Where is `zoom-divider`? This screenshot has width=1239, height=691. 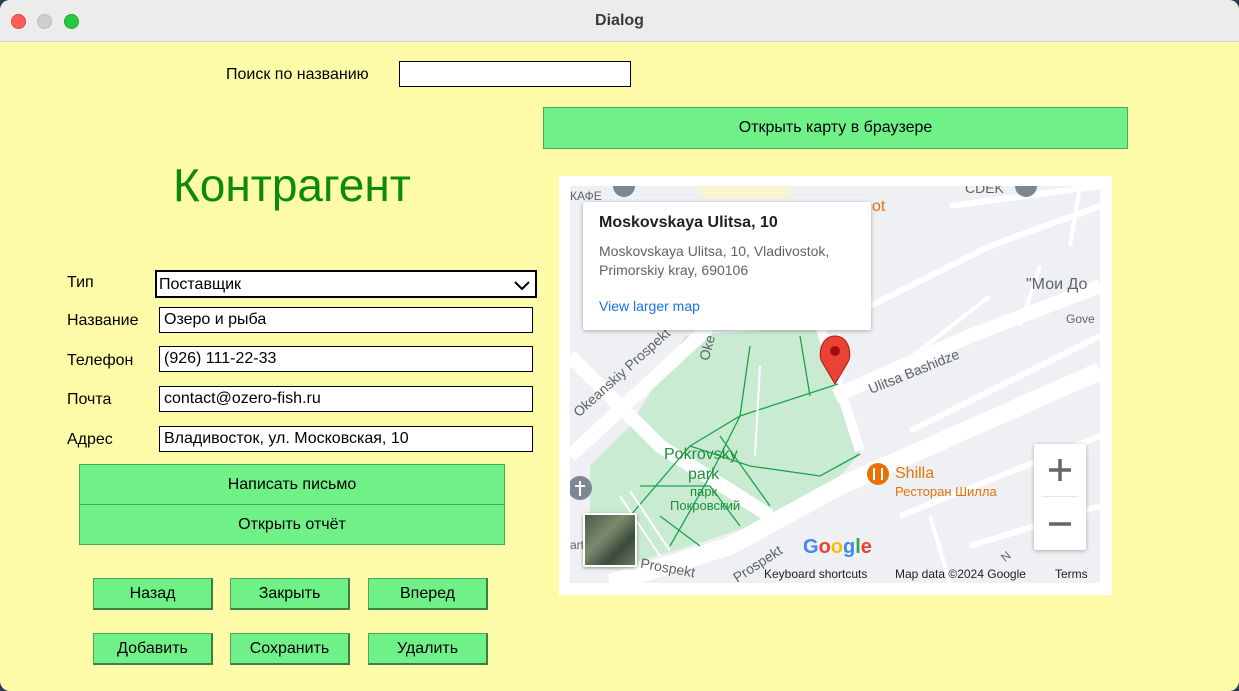
zoom-divider is located at coordinates (1060, 496).